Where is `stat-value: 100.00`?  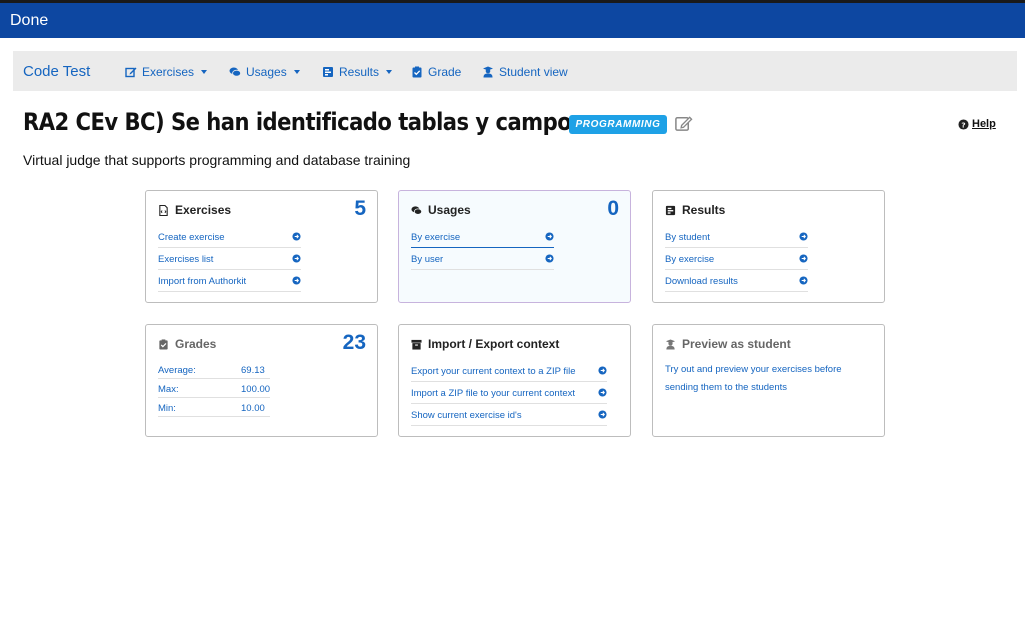
stat-value: 100.00 is located at coordinates (256, 389).